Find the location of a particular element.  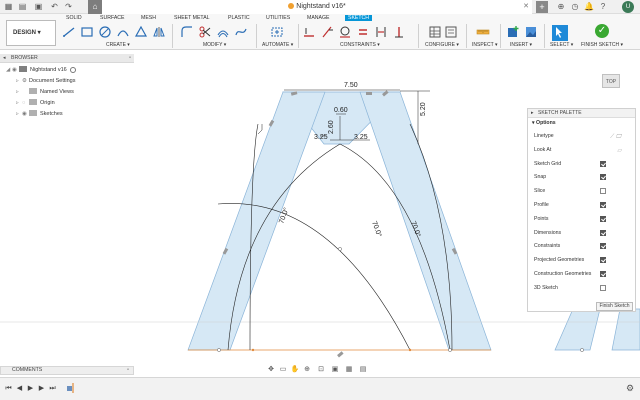

fit-icon: ⊡ is located at coordinates (321, 369).